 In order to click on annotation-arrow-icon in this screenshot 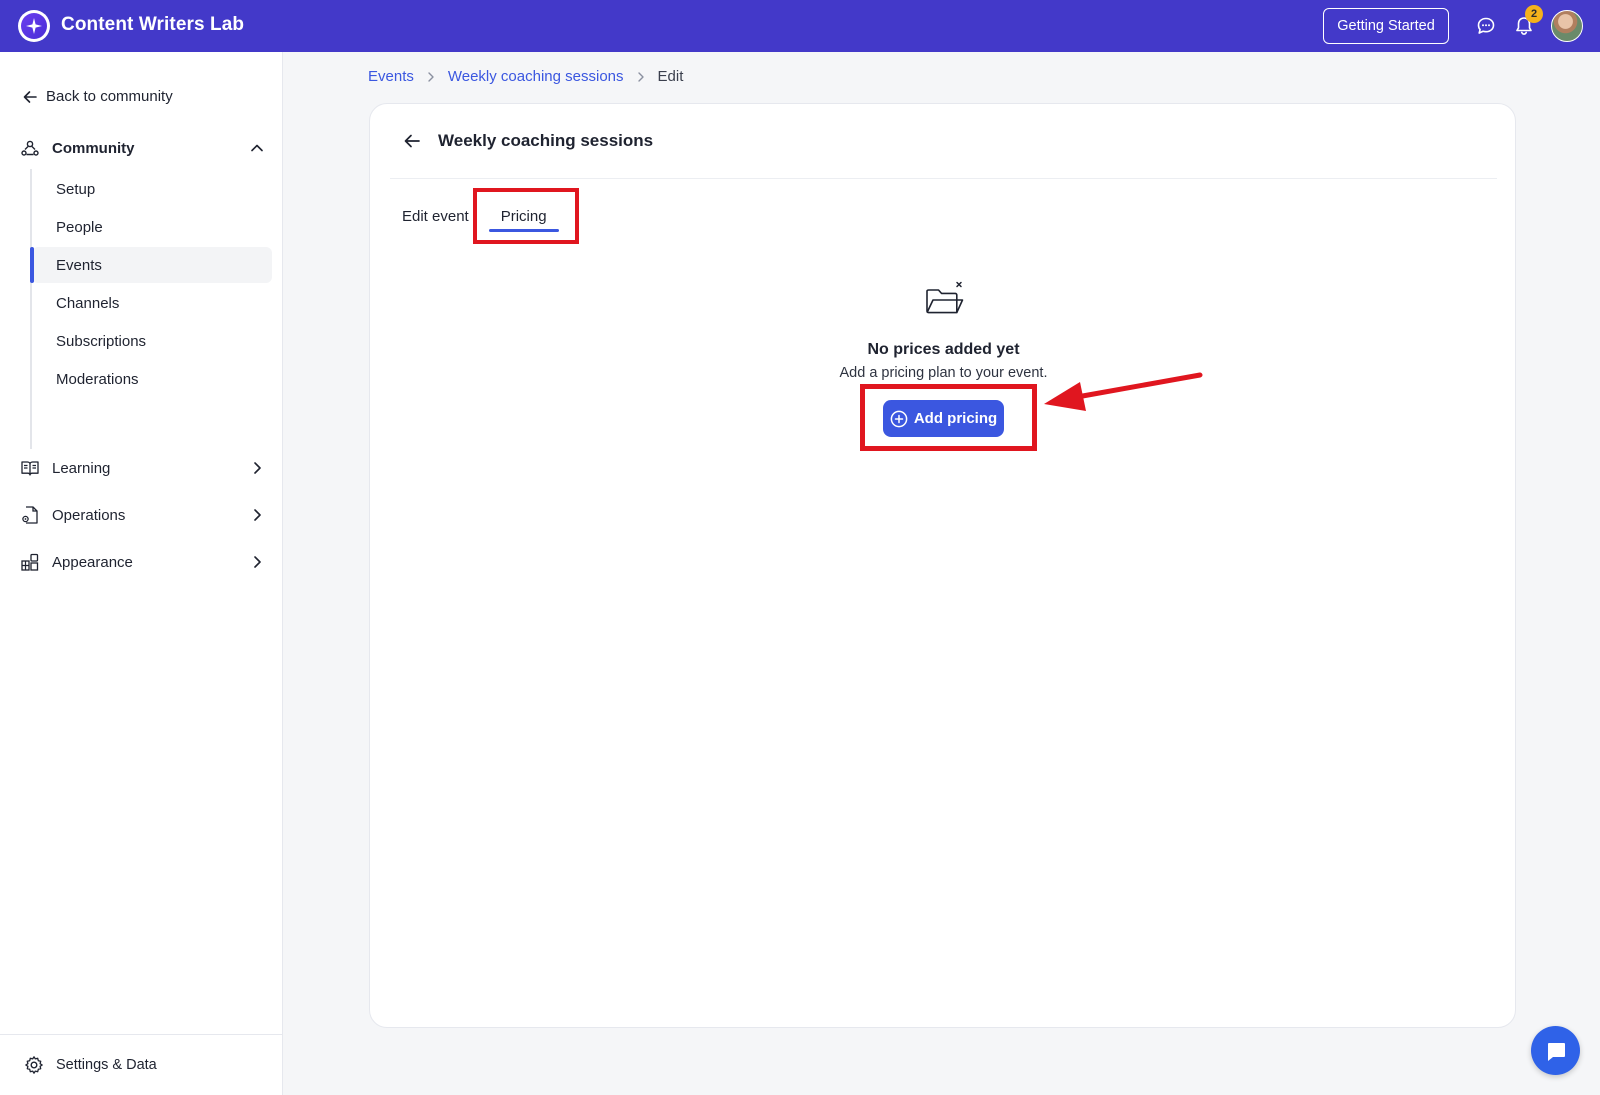, I will do `click(1123, 391)`.